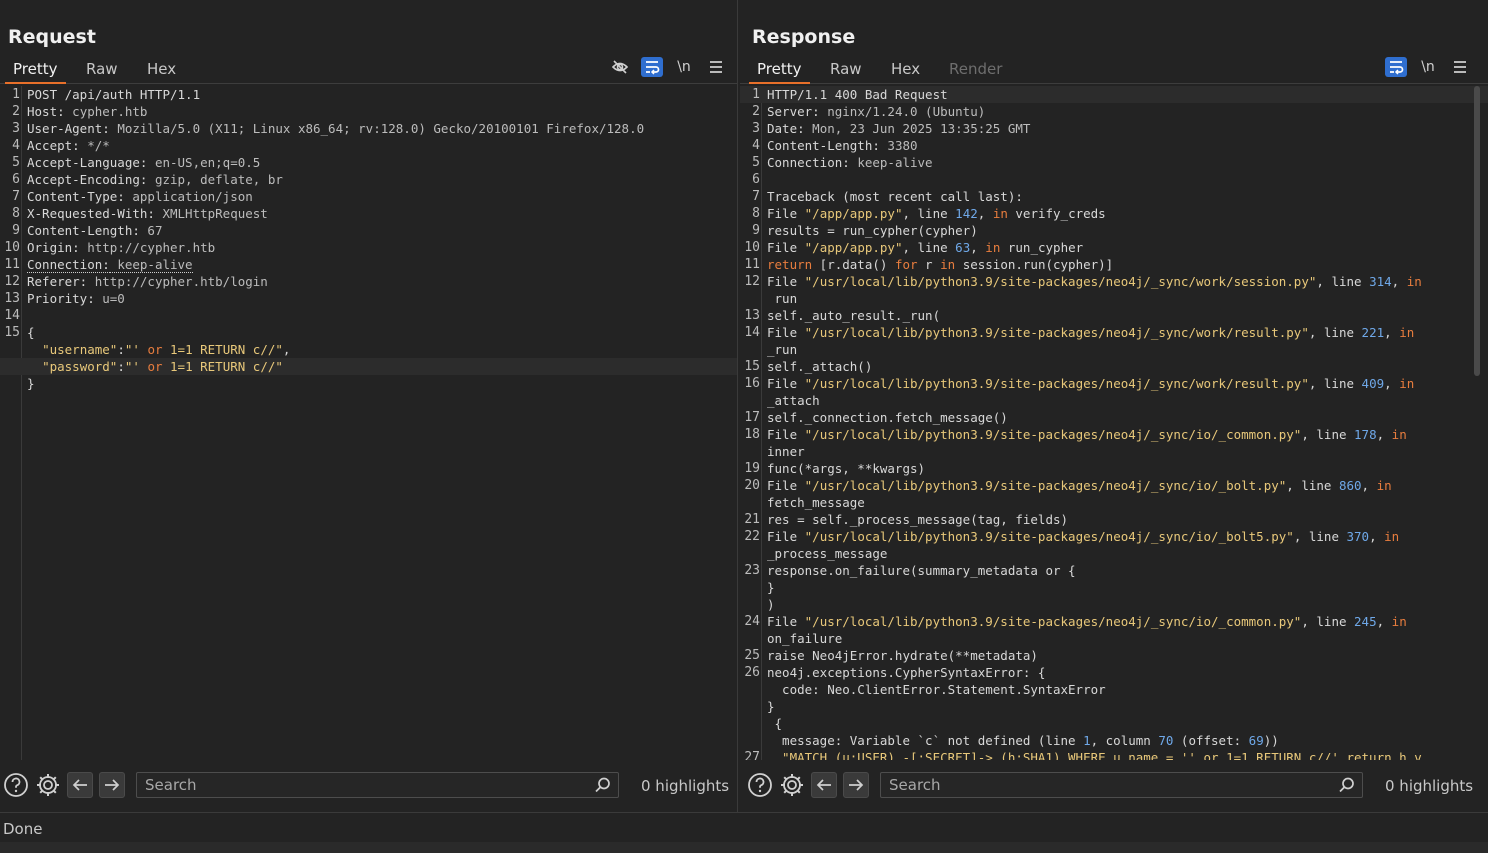  What do you see at coordinates (140, 196) in the screenshot?
I see `line-text: Content-Type: application/json` at bounding box center [140, 196].